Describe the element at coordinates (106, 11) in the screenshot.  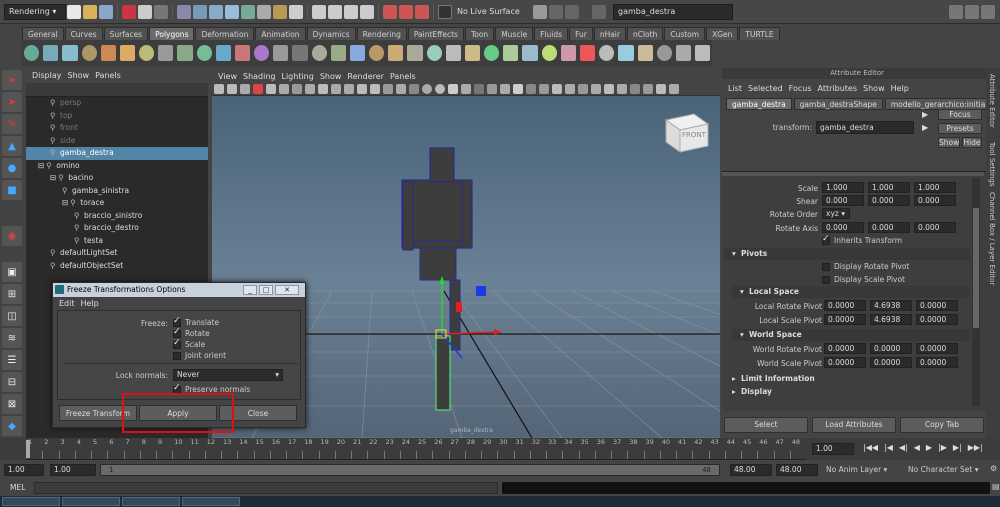
I see `save-scene-icon` at that location.